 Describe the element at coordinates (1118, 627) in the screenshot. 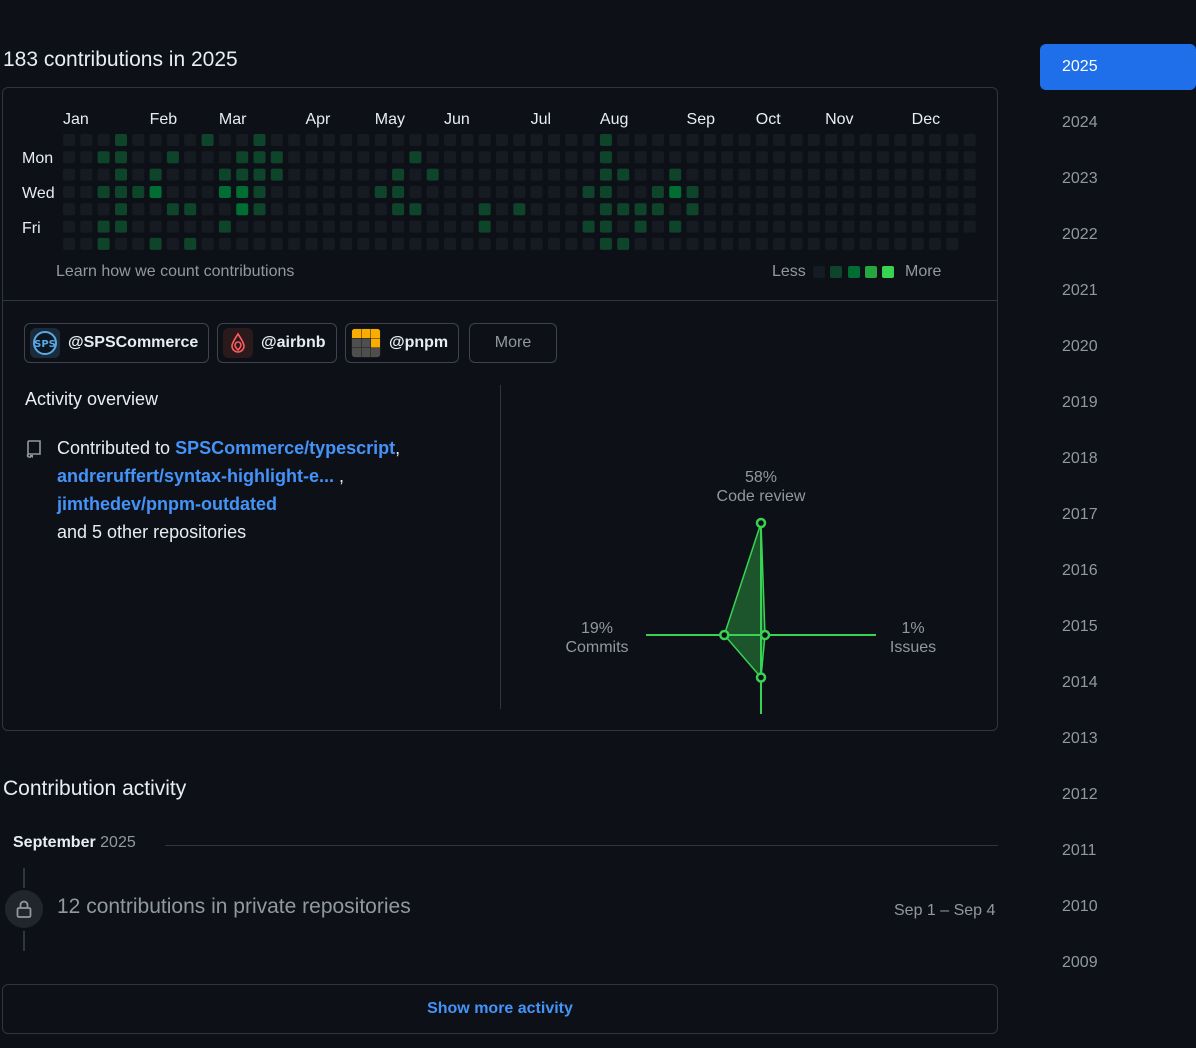

I see `year-link-2015: 2015` at that location.